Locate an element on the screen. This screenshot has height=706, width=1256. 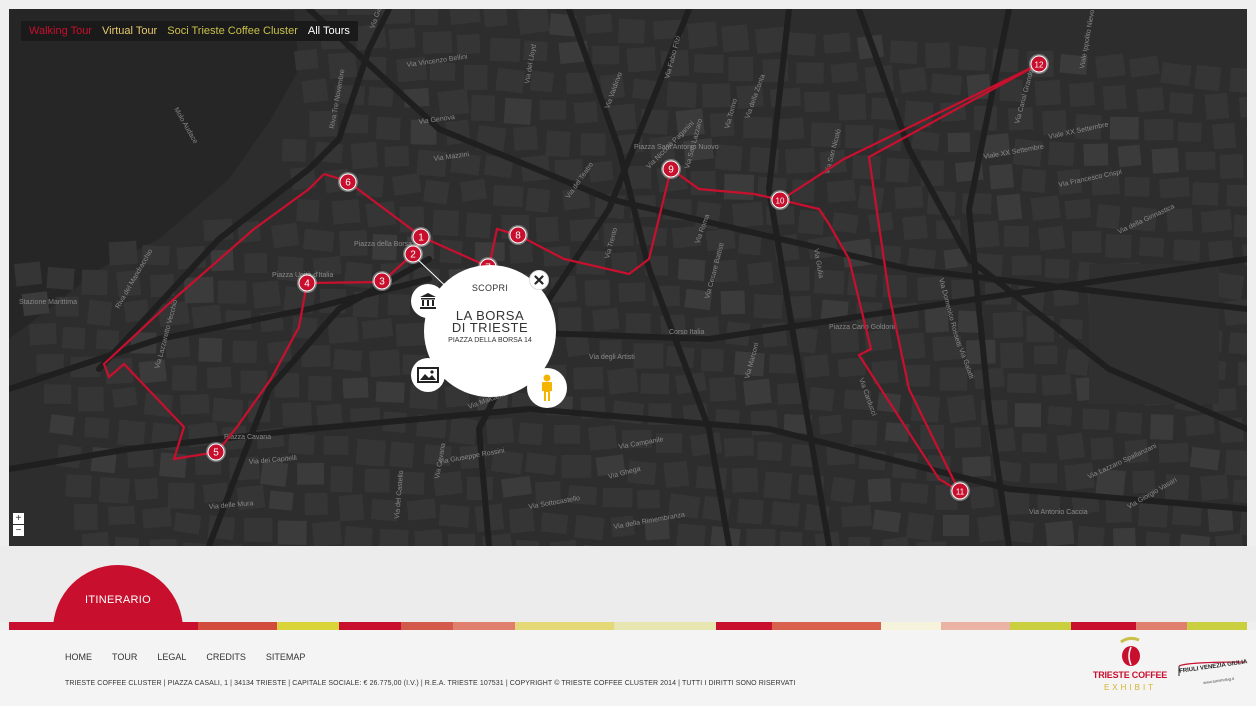
route-stop-4: 4 is located at coordinates (307, 283).